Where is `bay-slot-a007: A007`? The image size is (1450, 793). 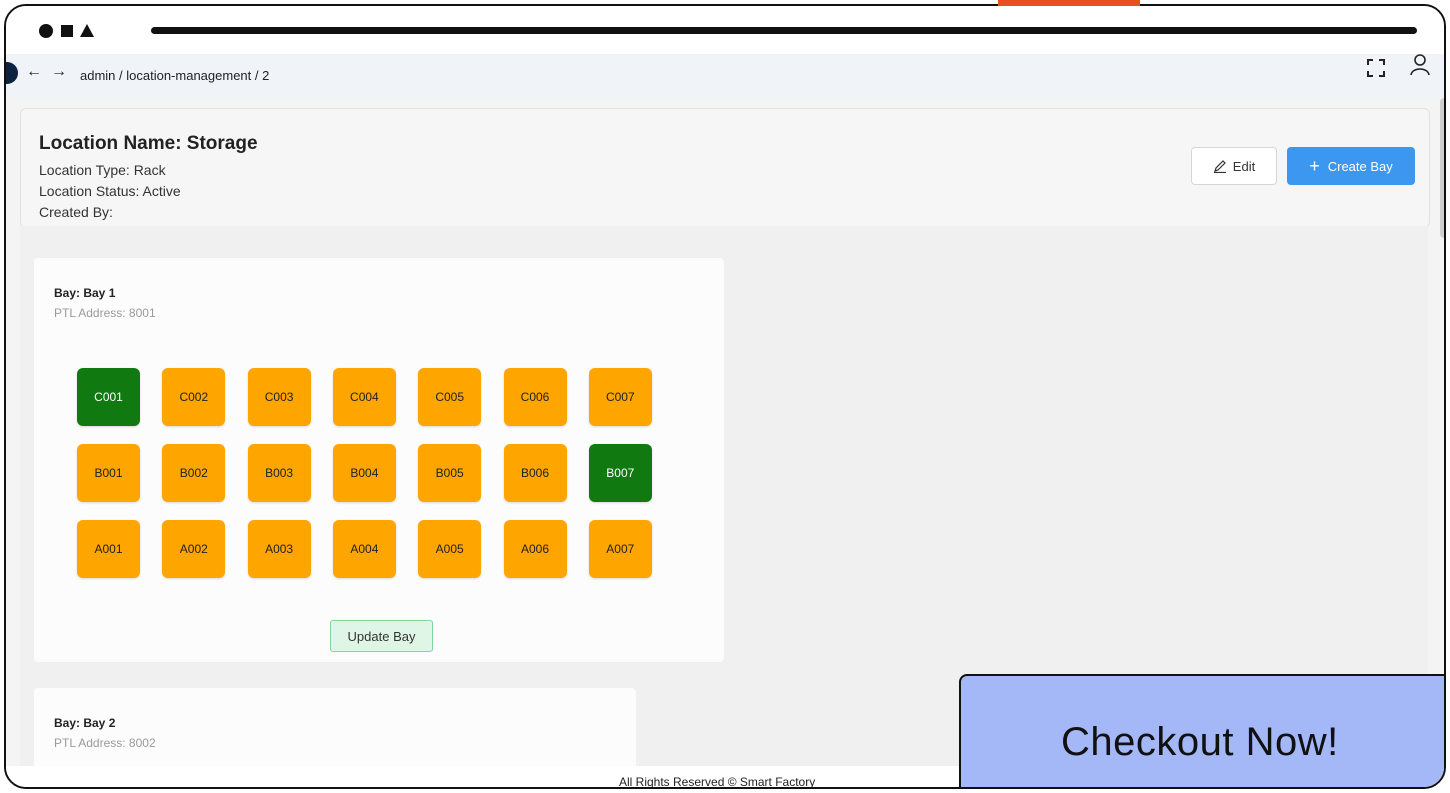 bay-slot-a007: A007 is located at coordinates (620, 549).